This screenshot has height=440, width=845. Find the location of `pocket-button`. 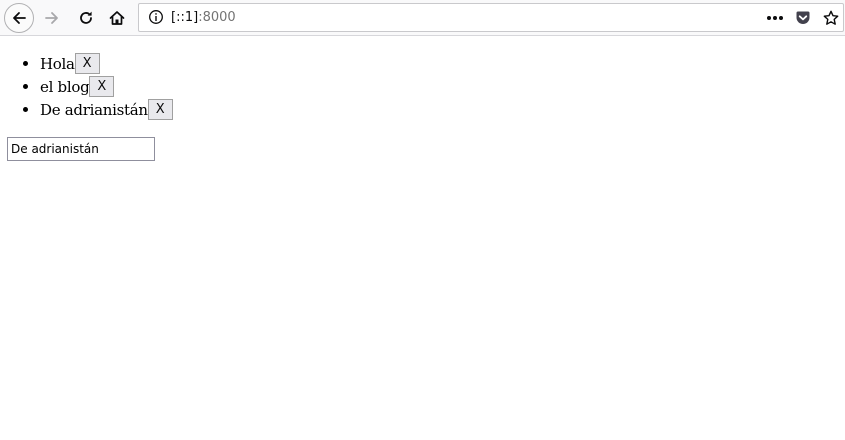

pocket-button is located at coordinates (803, 17).